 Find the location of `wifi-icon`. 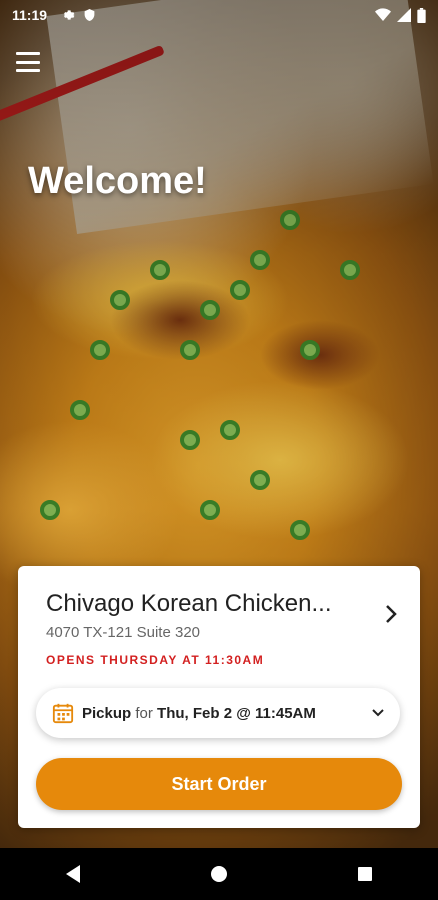

wifi-icon is located at coordinates (383, 14).